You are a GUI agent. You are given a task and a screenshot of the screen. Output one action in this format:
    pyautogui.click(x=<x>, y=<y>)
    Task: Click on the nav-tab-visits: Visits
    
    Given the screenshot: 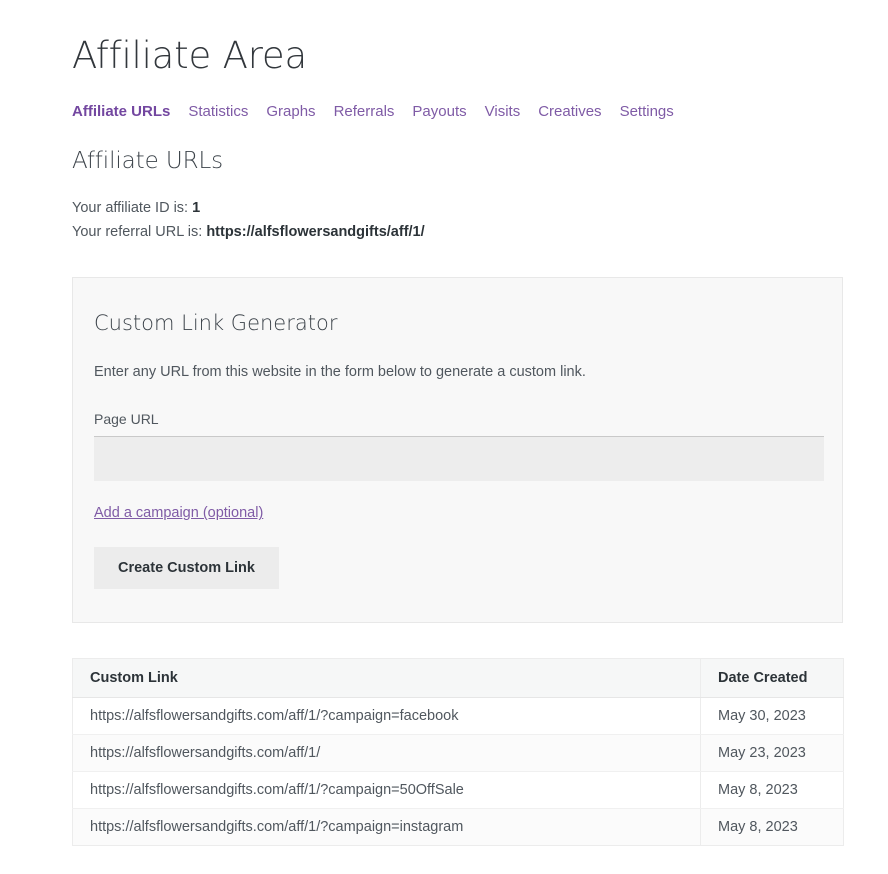 What is the action you would take?
    pyautogui.click(x=503, y=111)
    